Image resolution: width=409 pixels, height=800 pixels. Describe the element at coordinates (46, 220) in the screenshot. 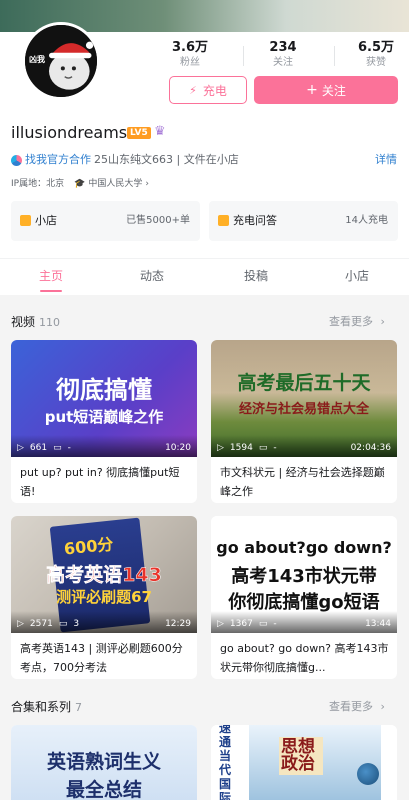

I see `shop-card-title: 小店` at that location.